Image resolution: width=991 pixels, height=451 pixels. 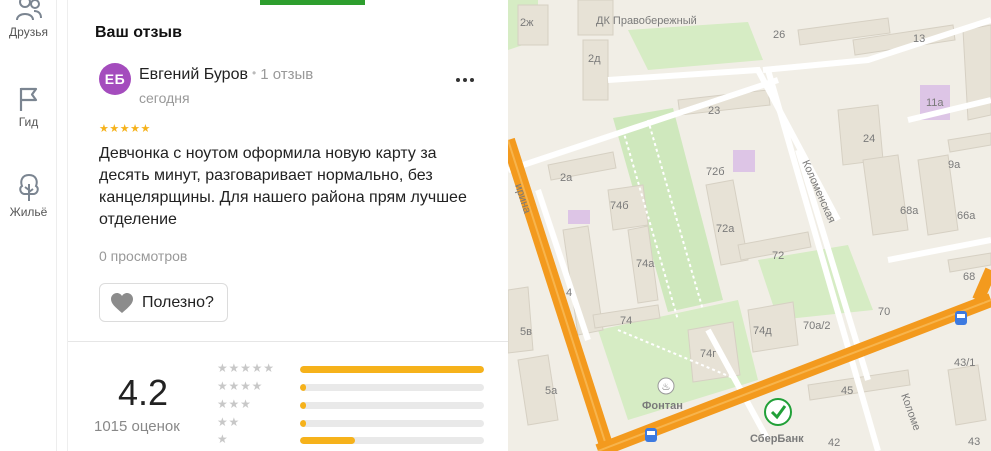 What do you see at coordinates (744, 161) in the screenshot?
I see `building-72b-highlight` at bounding box center [744, 161].